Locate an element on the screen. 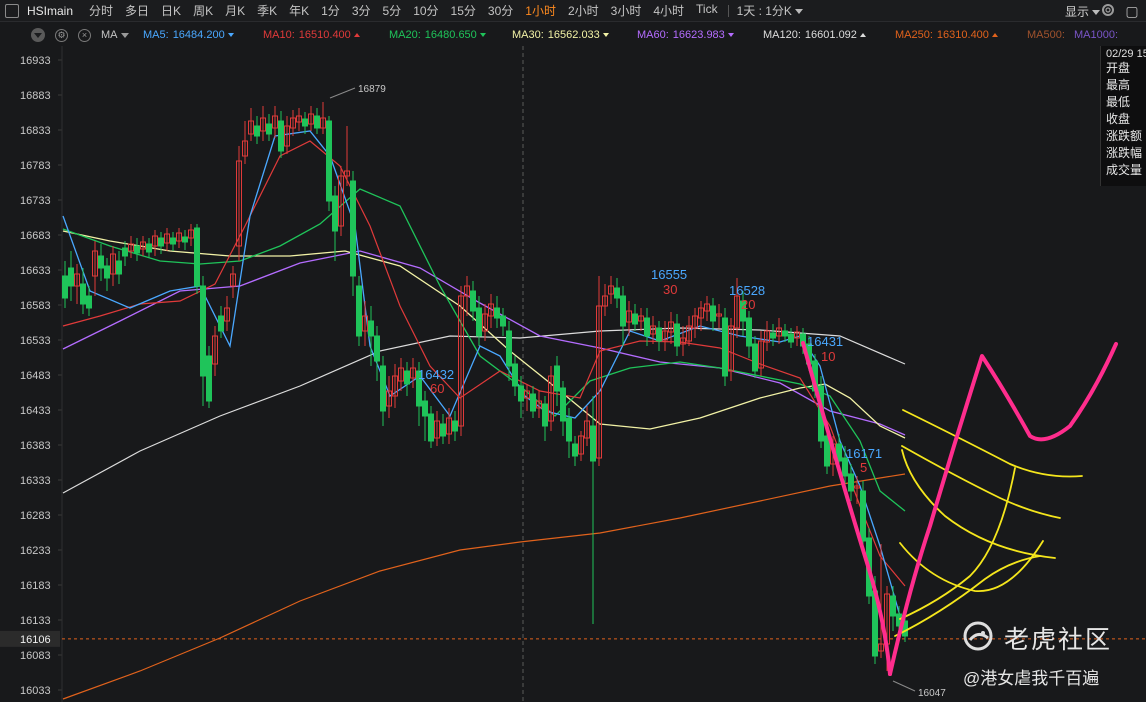 The image size is (1146, 702). ma-item: MA30: 16562.033 is located at coordinates (560, 35).